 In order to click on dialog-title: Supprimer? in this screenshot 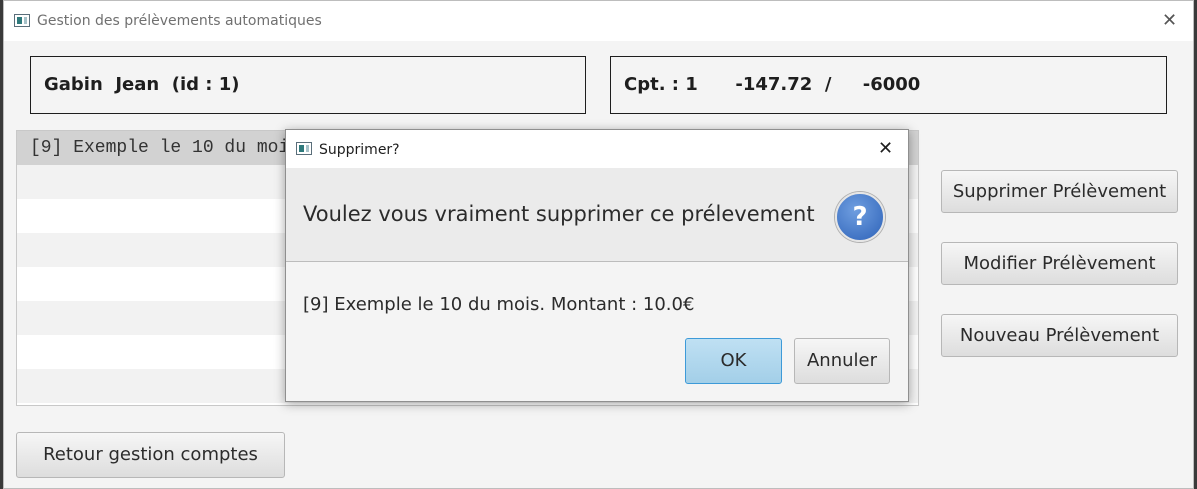, I will do `click(359, 150)`.